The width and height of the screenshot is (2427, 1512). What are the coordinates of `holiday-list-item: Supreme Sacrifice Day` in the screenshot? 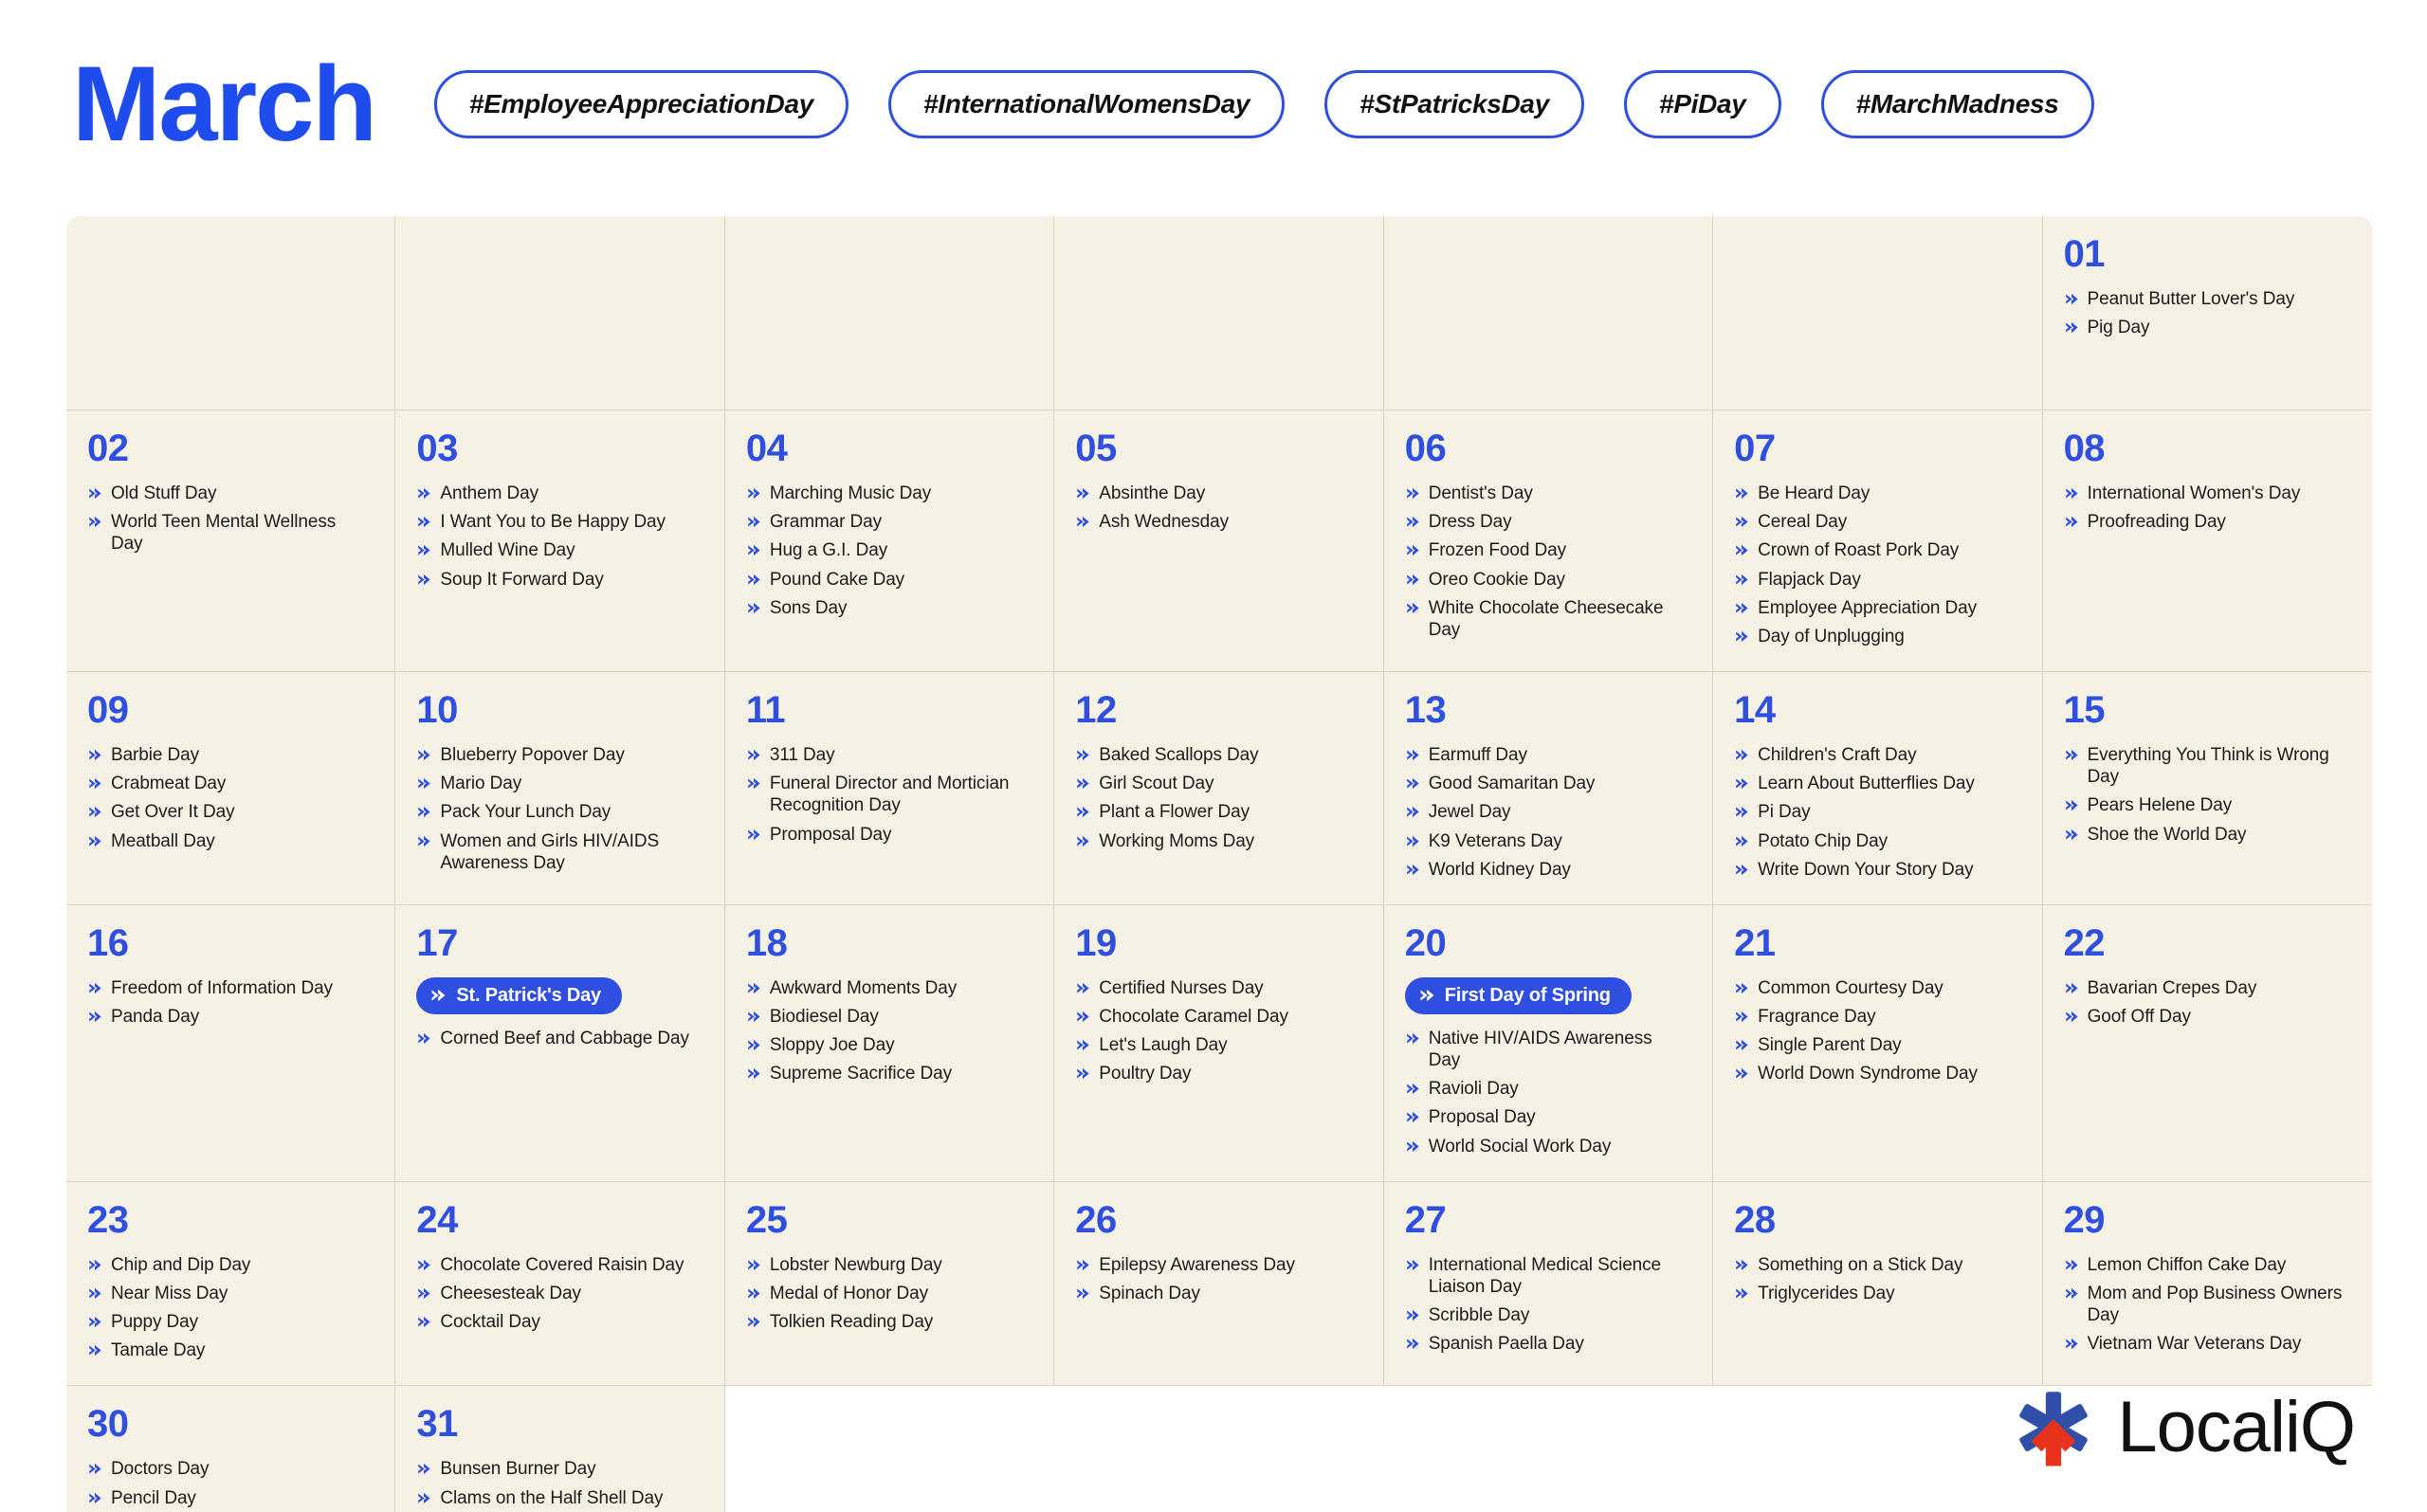 It's located at (887, 1074).